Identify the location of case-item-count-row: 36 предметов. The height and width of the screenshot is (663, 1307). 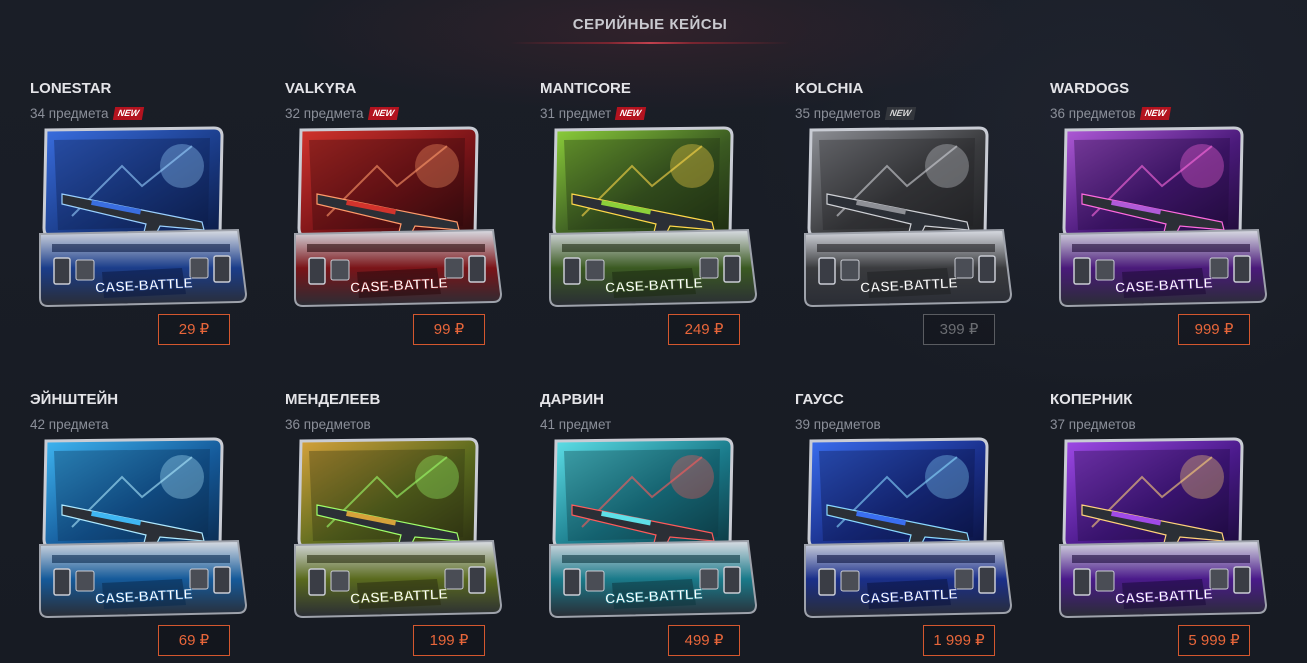
(328, 424).